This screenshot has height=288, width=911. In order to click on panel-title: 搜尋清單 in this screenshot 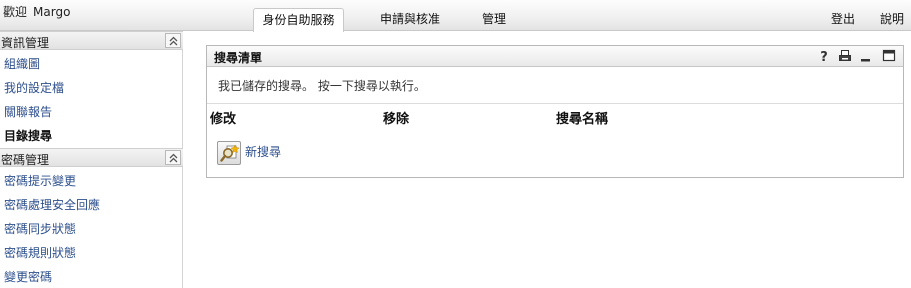, I will do `click(238, 58)`.